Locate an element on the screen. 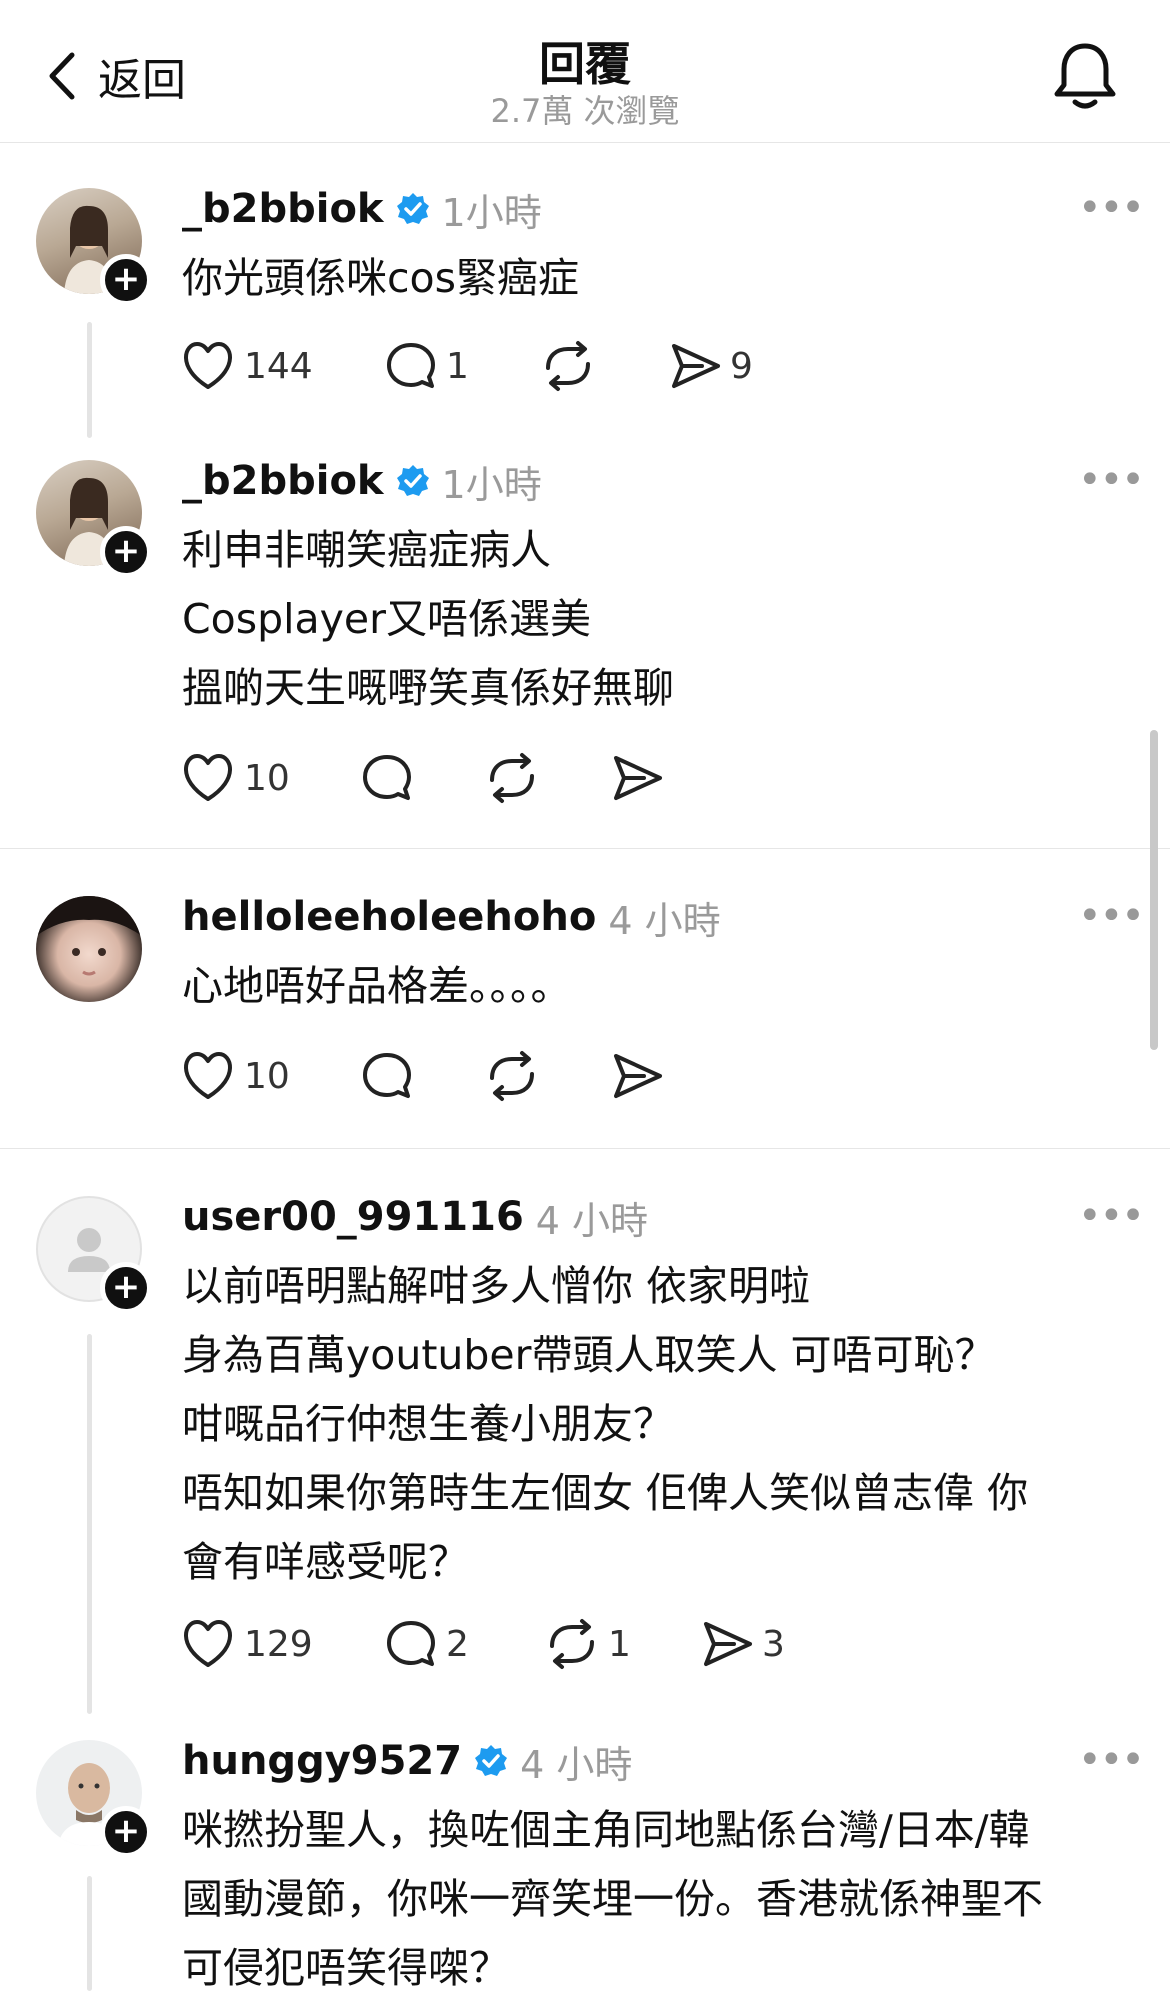 The width and height of the screenshot is (1170, 2003). post-text: 你光頭係咪cos緊癌症 is located at coordinates (662, 278).